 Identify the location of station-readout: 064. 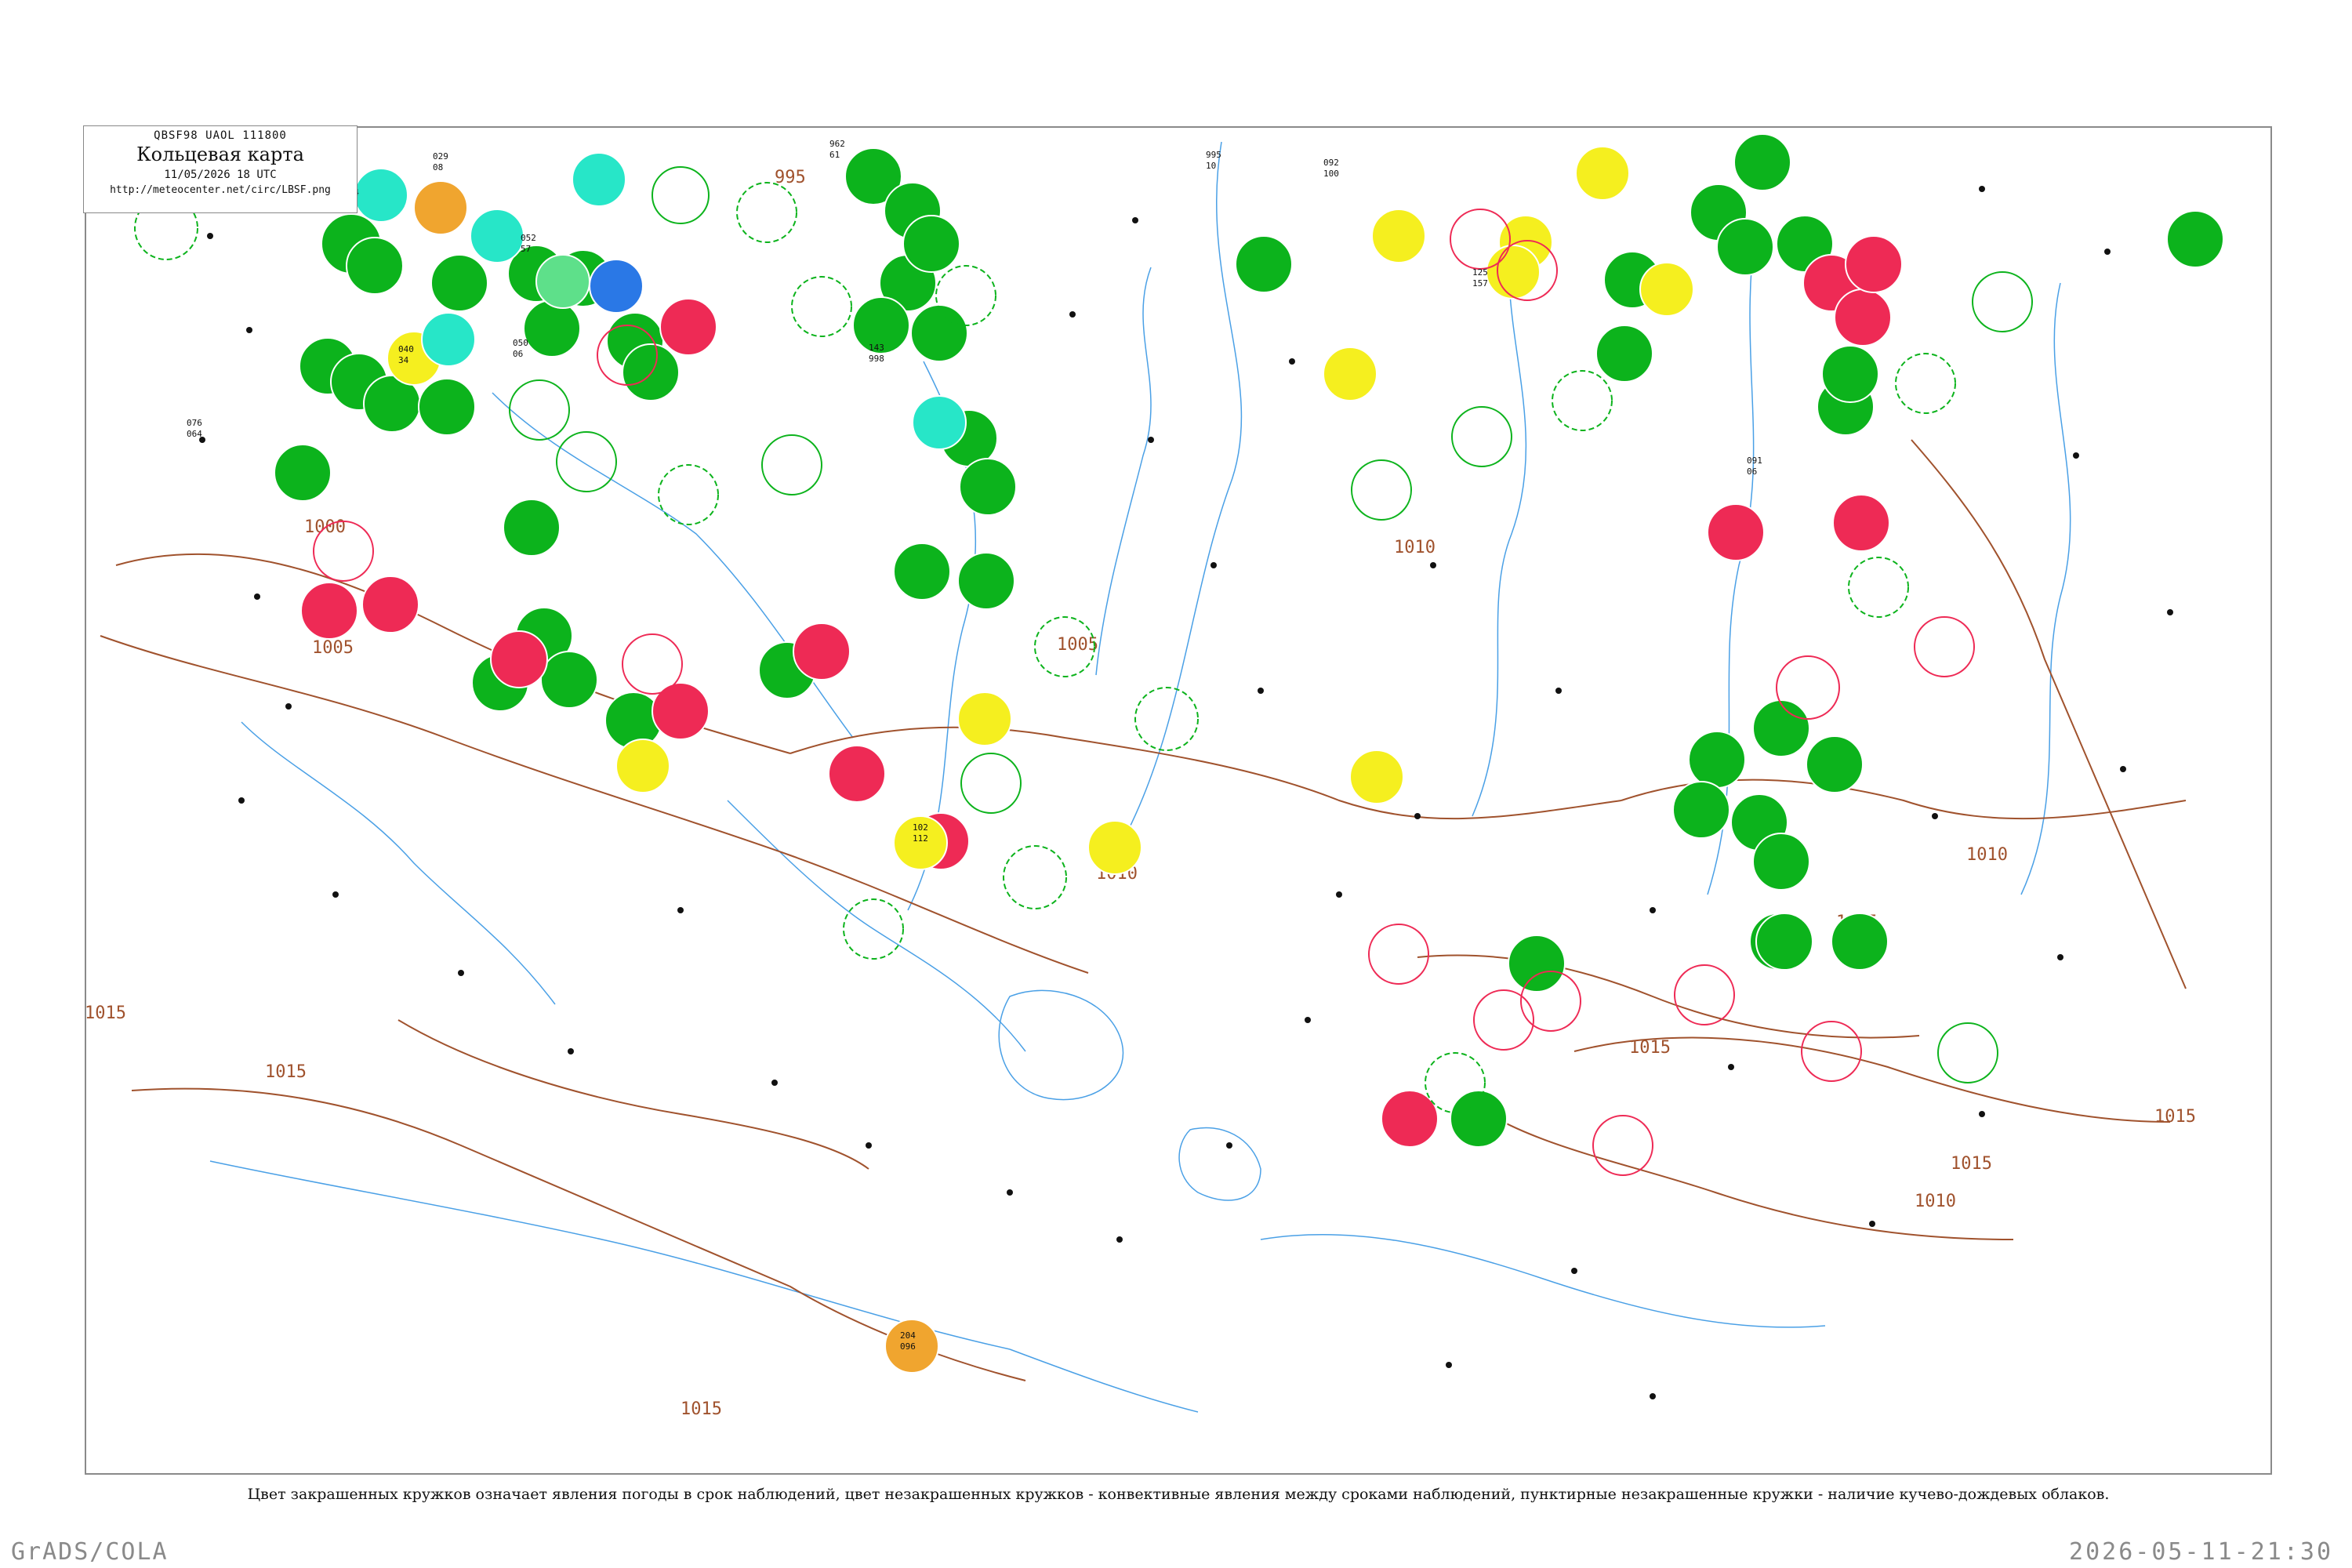
(195, 434).